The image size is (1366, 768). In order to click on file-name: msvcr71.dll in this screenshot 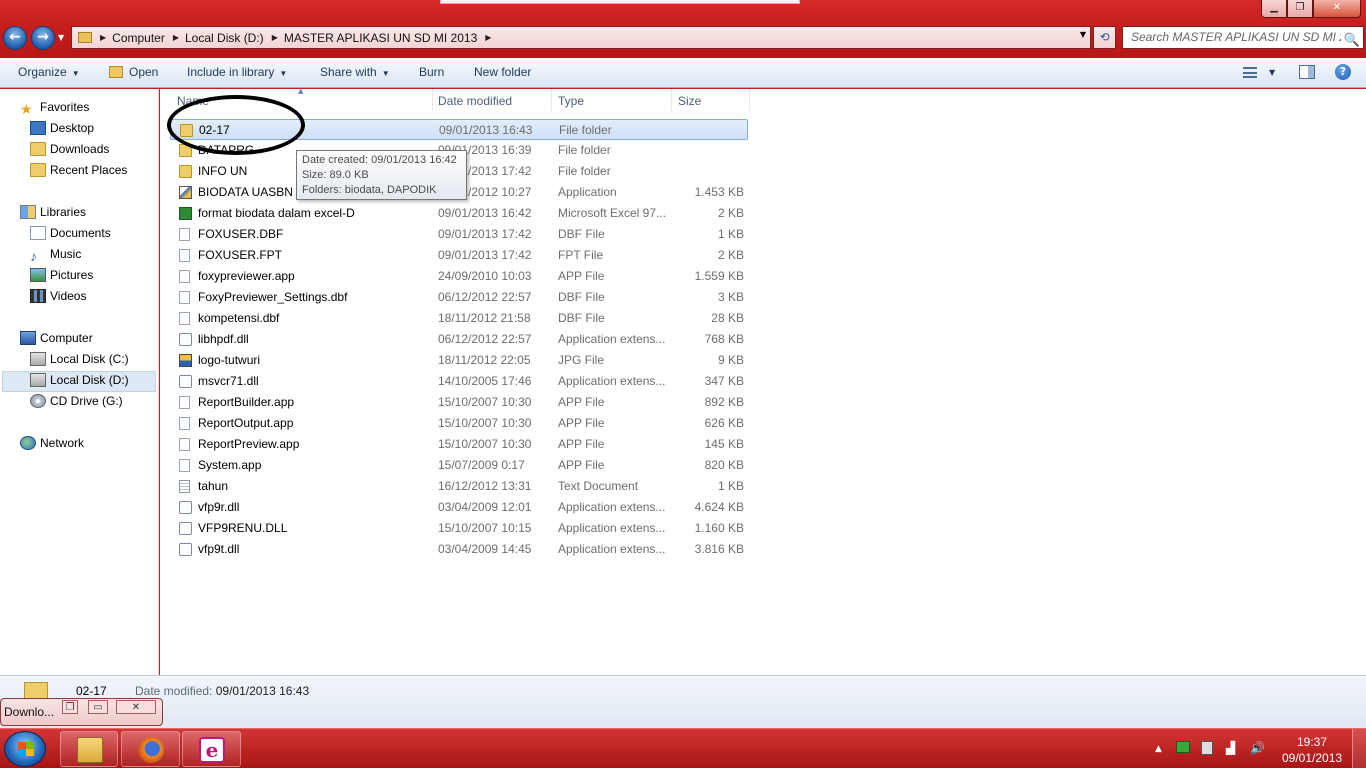, I will do `click(228, 381)`.